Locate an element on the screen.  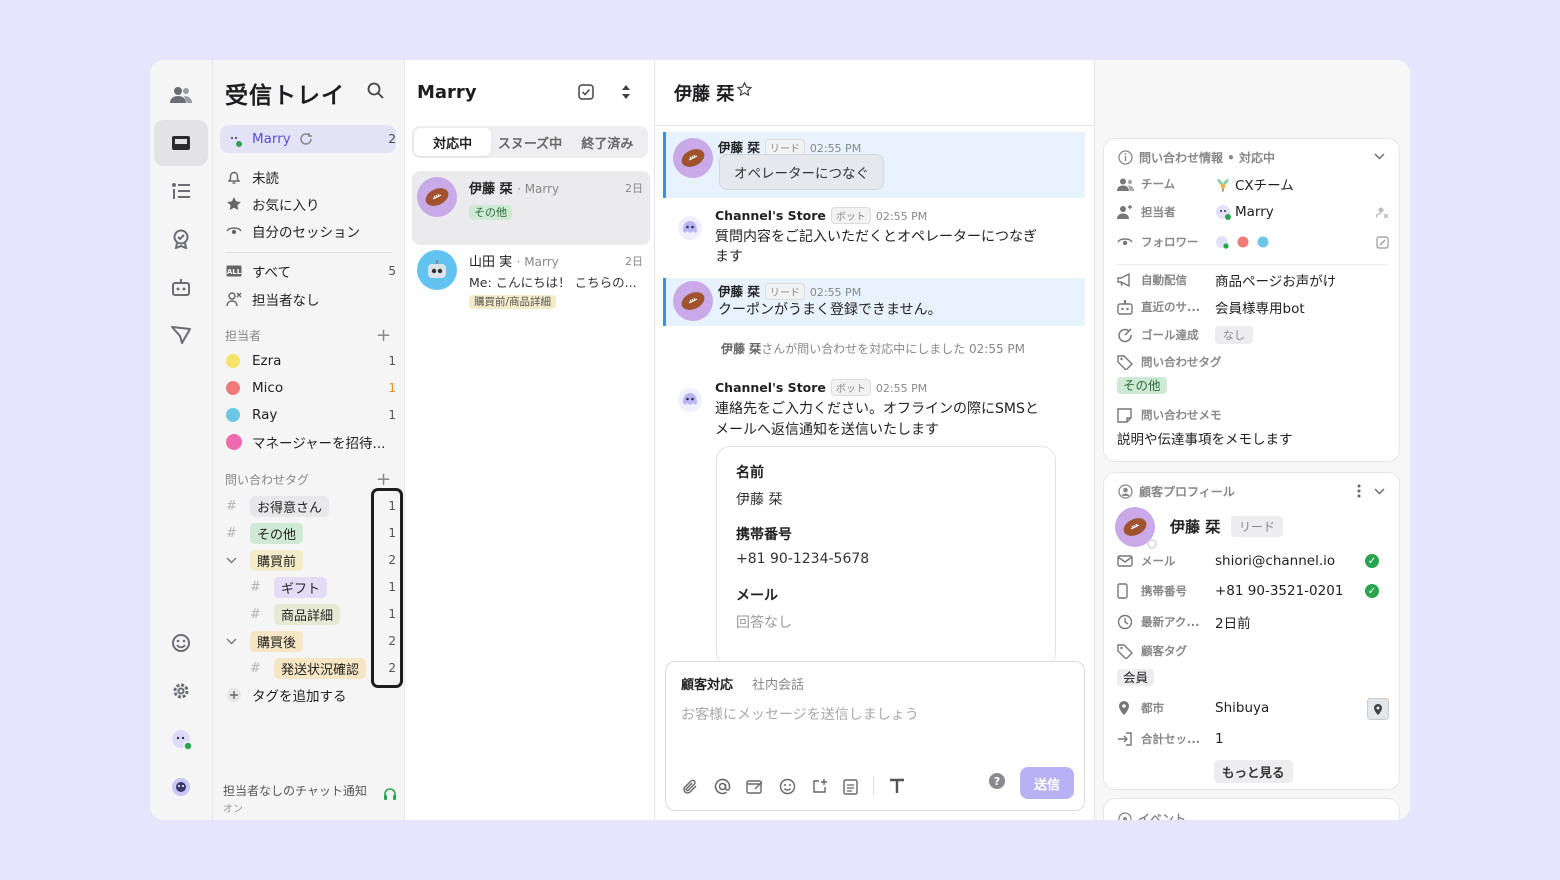
sidebar-item-ezra: Ezra 1 is located at coordinates (308, 361).